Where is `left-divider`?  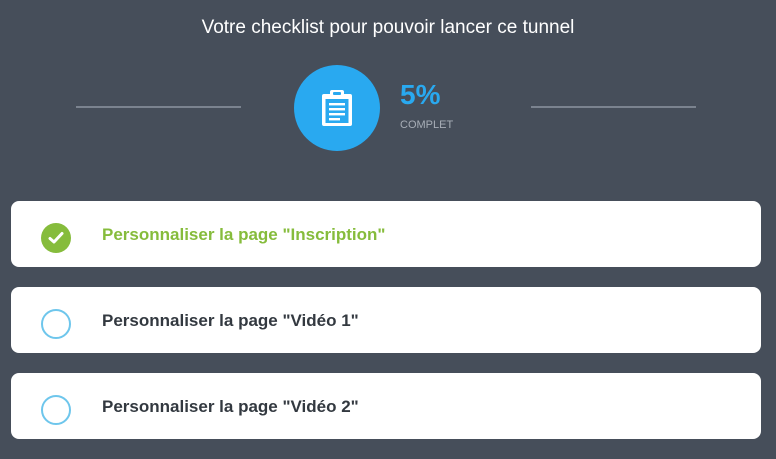
left-divider is located at coordinates (158, 107).